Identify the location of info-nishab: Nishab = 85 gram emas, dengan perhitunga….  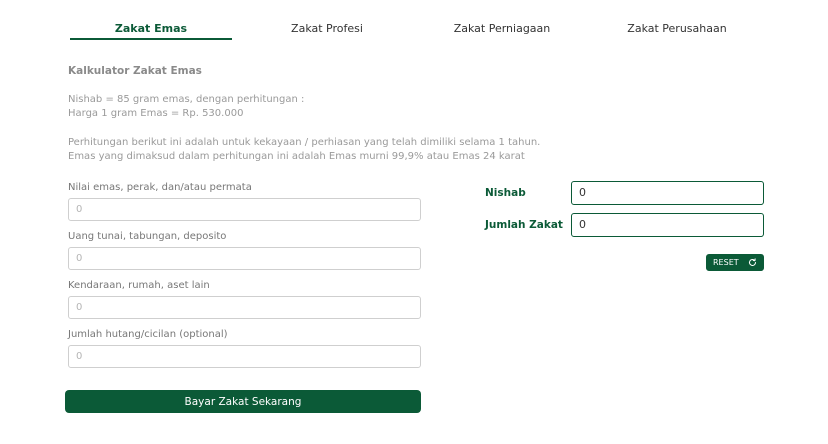
(186, 99).